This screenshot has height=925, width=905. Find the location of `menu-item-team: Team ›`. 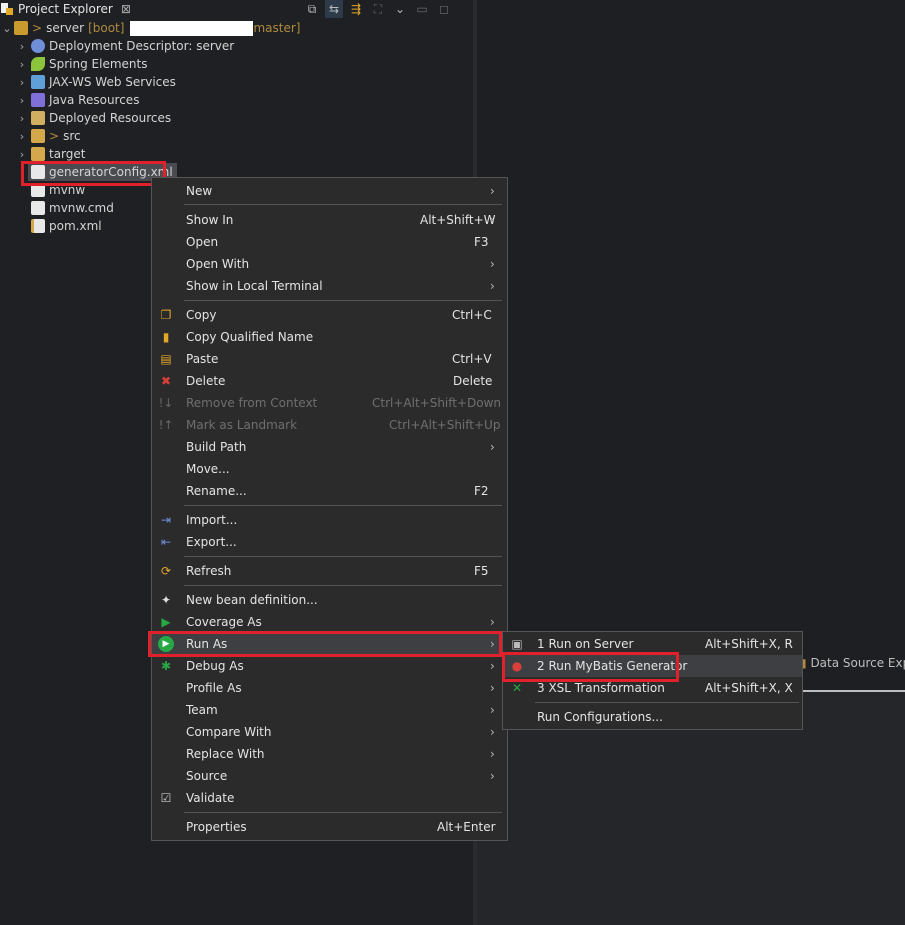

menu-item-team: Team › is located at coordinates (329, 710).